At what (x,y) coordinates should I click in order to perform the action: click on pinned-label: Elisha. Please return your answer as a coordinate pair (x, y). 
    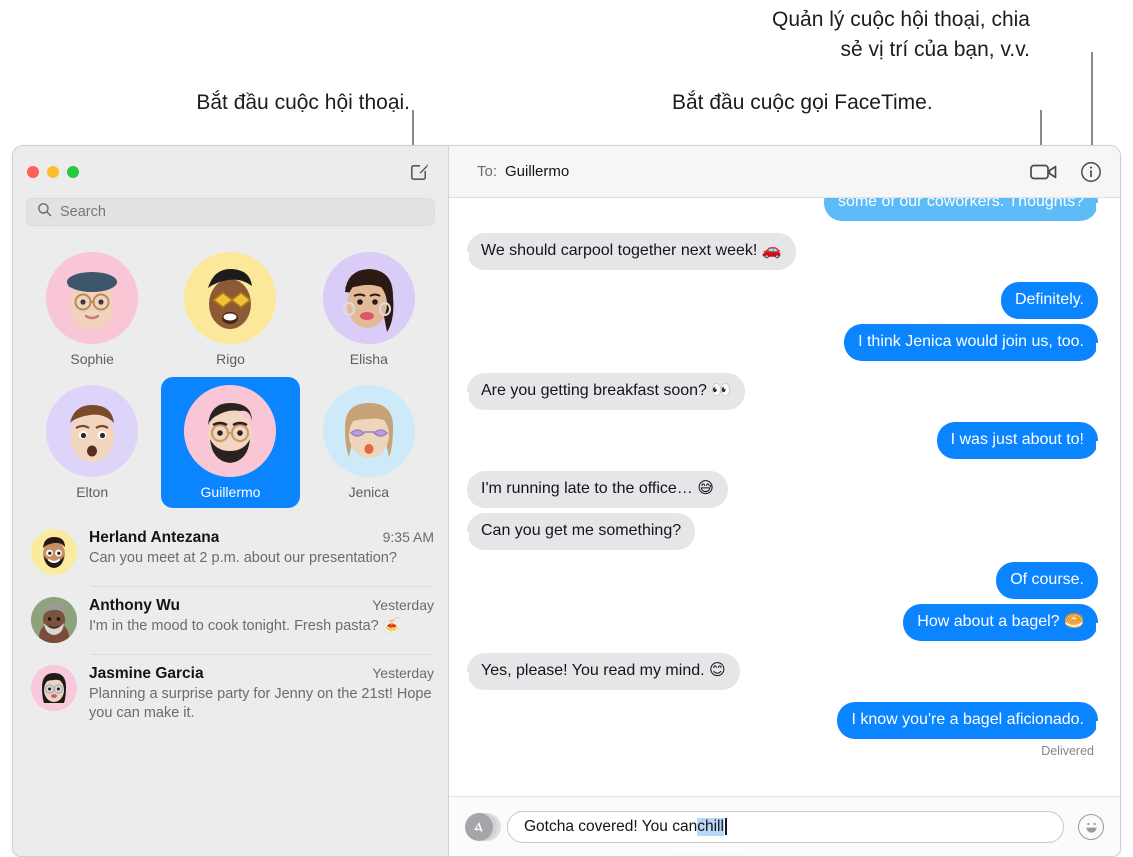
    Looking at the image, I should click on (368, 359).